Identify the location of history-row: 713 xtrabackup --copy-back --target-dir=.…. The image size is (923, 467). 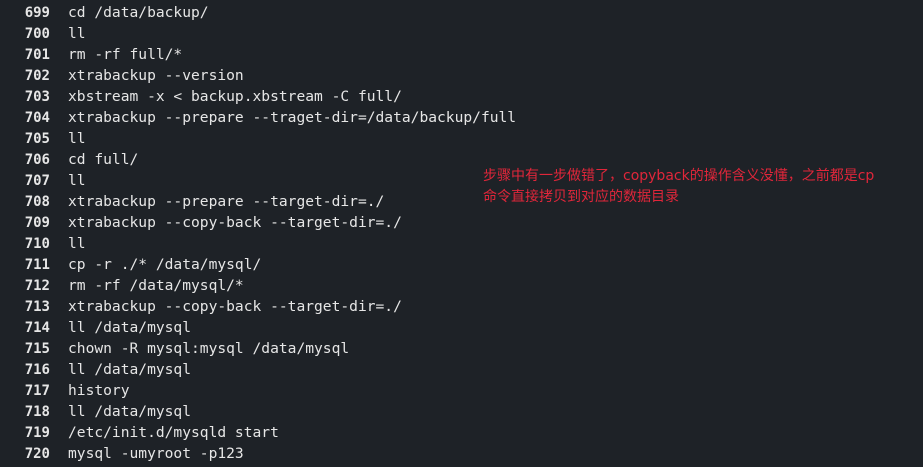
(258, 306).